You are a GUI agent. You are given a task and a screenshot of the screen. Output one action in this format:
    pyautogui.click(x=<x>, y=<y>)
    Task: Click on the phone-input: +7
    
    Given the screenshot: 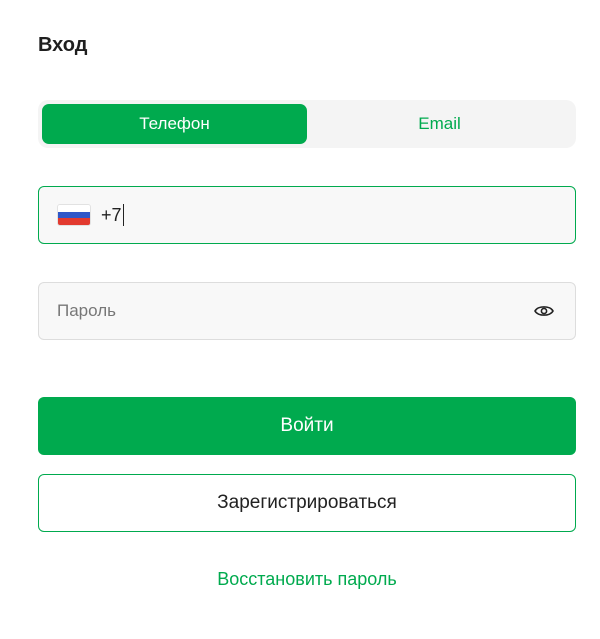 What is the action you would take?
    pyautogui.click(x=307, y=215)
    